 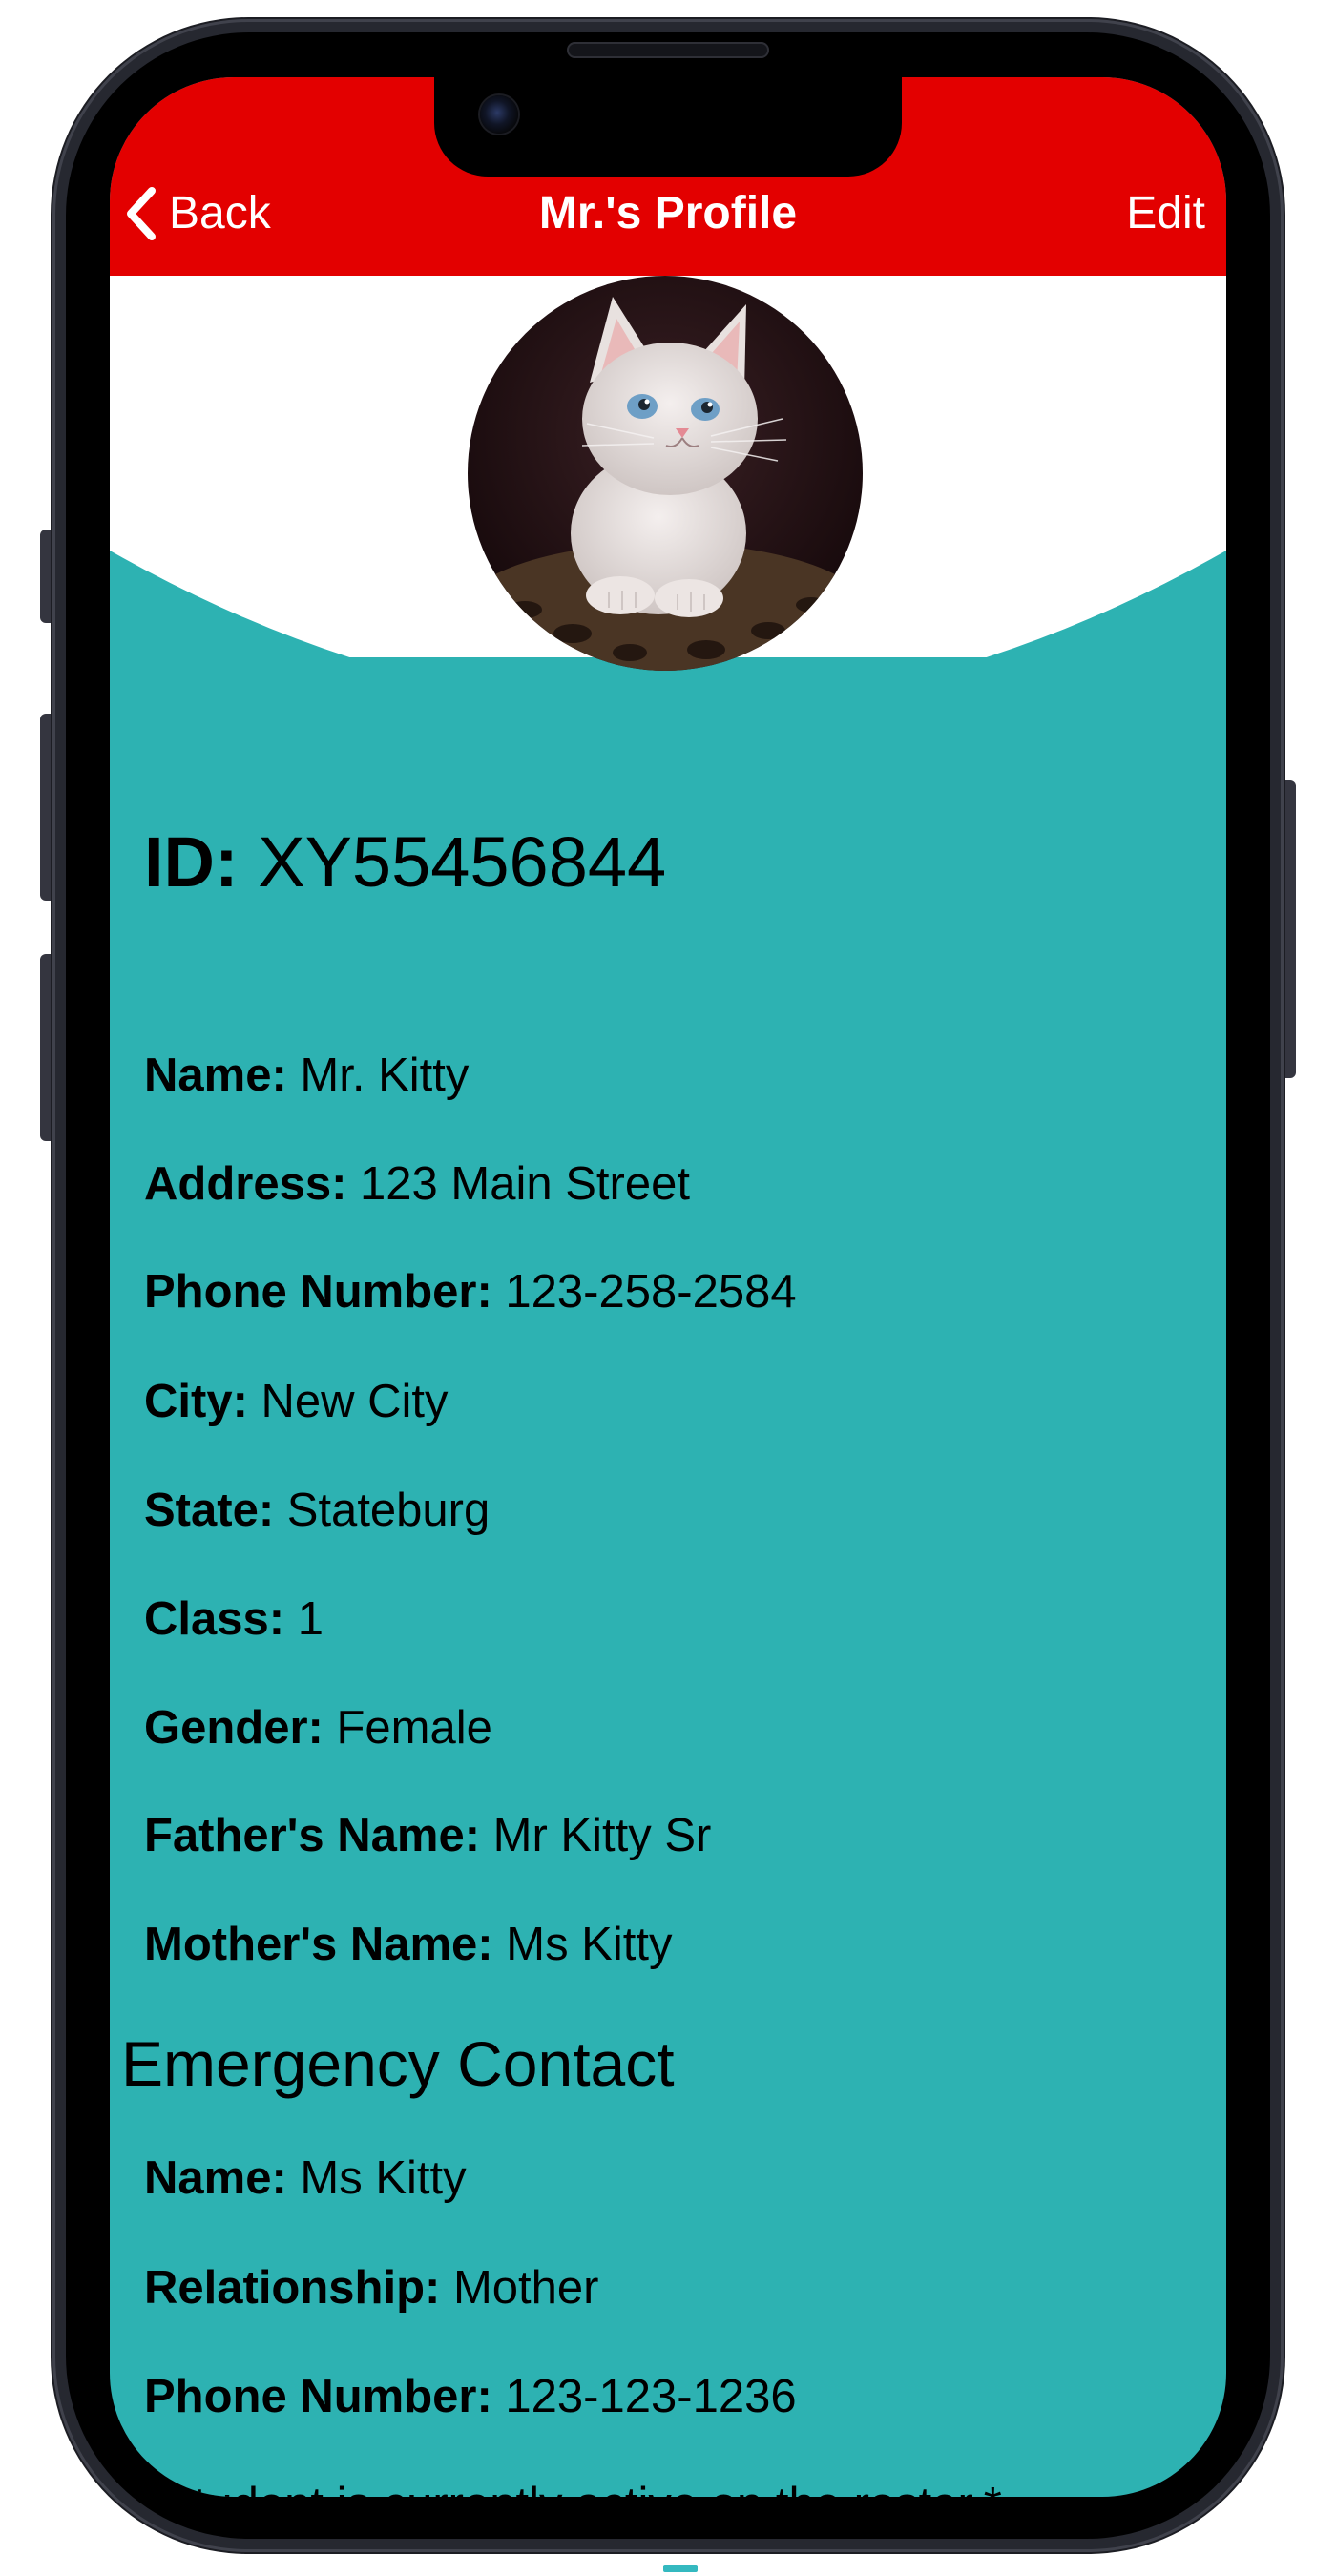 I want to click on emergency-field-relationship: Relationship: Mother, so click(x=371, y=2287).